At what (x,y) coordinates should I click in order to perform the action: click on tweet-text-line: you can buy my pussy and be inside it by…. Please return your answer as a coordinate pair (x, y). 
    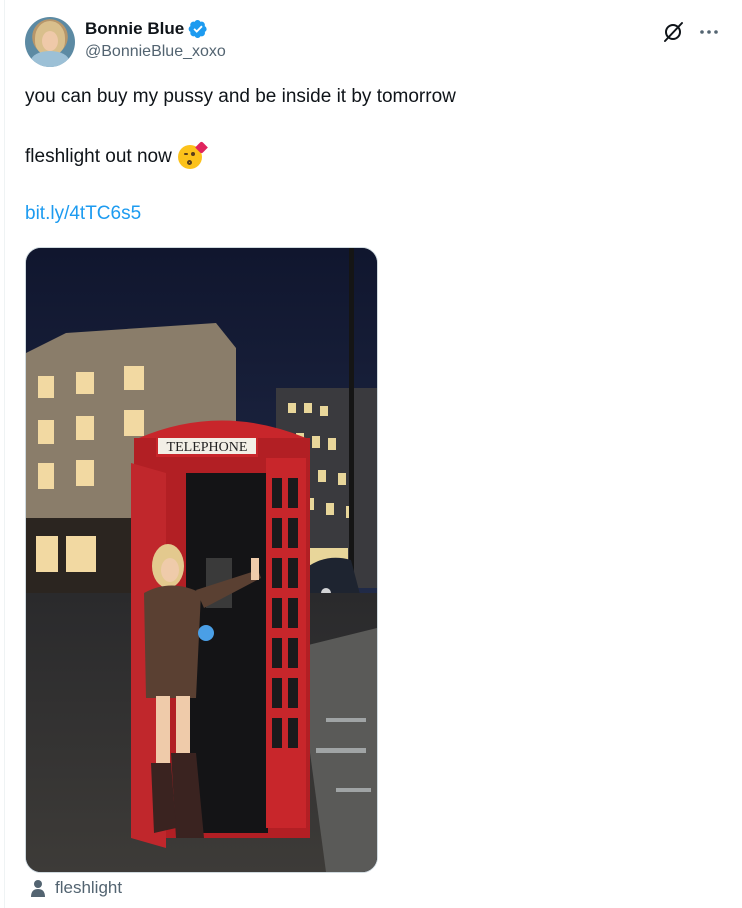
    Looking at the image, I should click on (240, 96).